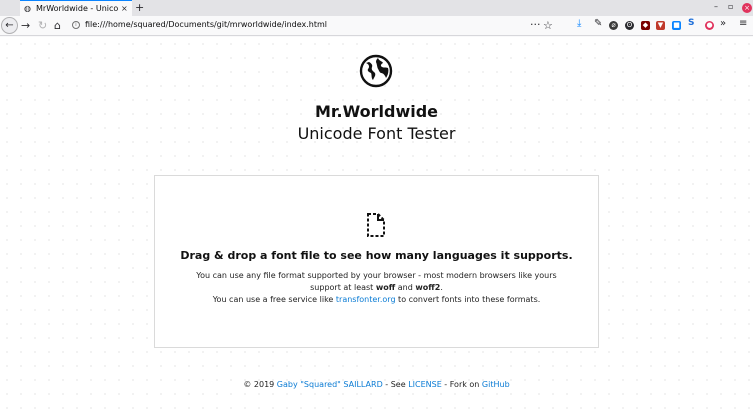 The width and height of the screenshot is (753, 417). What do you see at coordinates (76, 25) in the screenshot?
I see `info-icon: i` at bounding box center [76, 25].